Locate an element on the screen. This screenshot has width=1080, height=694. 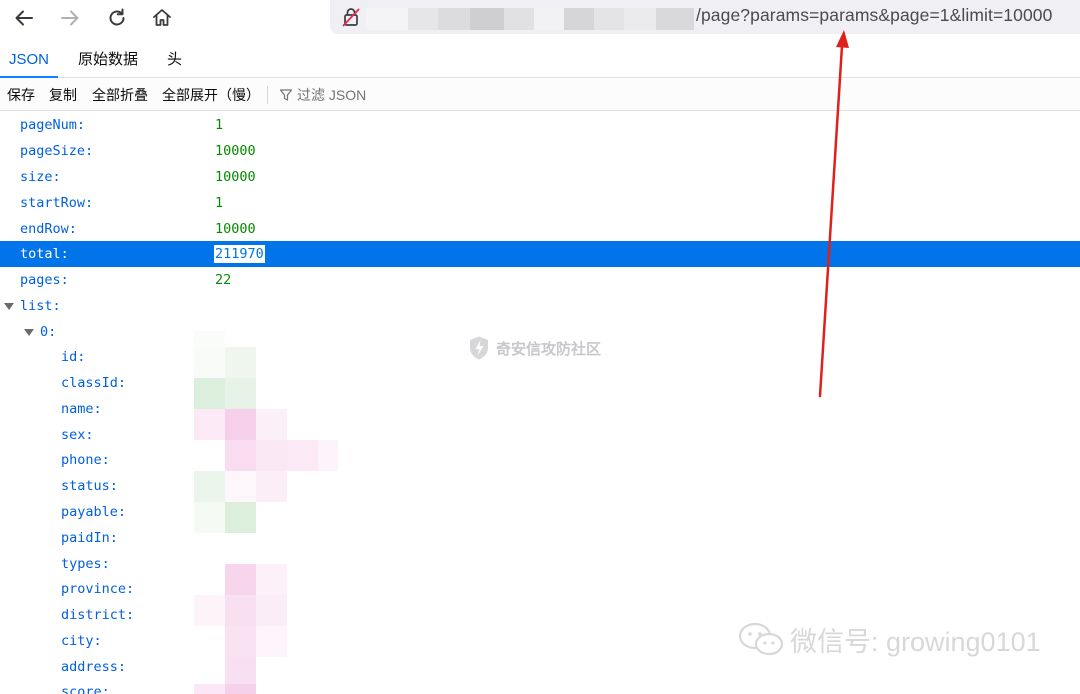
url-text: /page?params=params&page=1&limit=10000 is located at coordinates (874, 15).